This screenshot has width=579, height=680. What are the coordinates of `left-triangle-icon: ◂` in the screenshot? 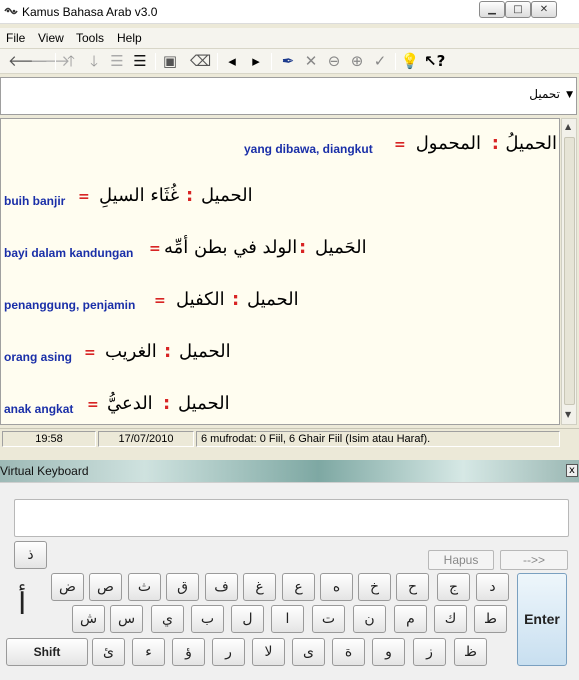 It's located at (232, 61).